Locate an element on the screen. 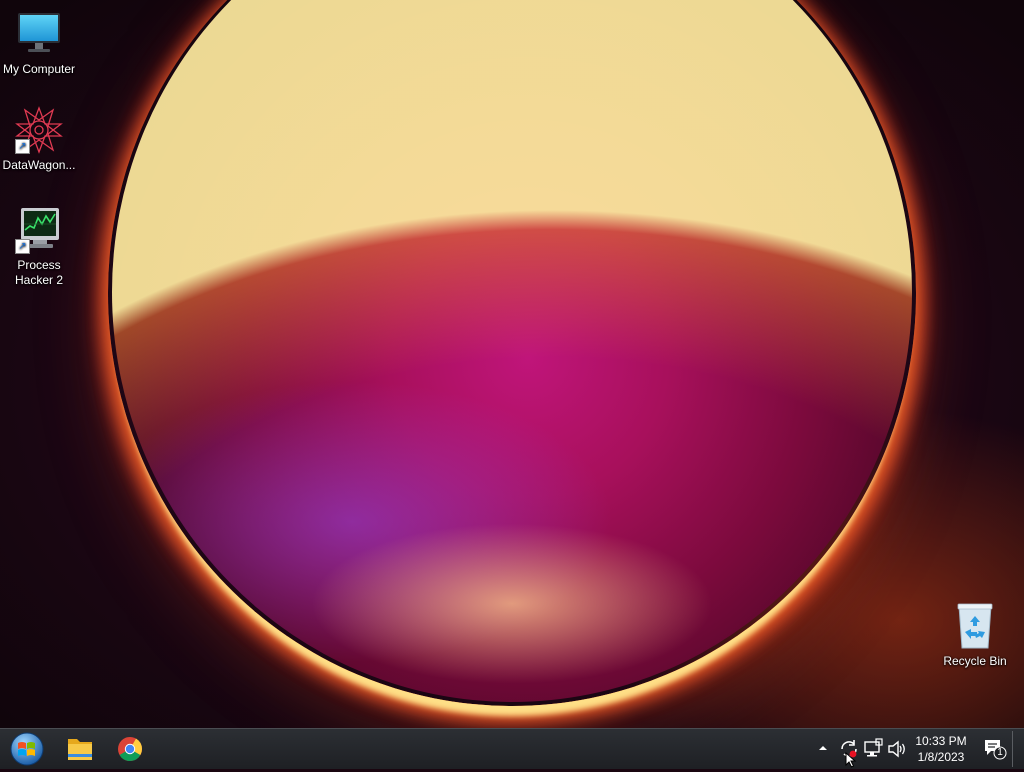 This screenshot has height=772, width=1024. desktop-icon-label: My Computer is located at coordinates (39, 69).